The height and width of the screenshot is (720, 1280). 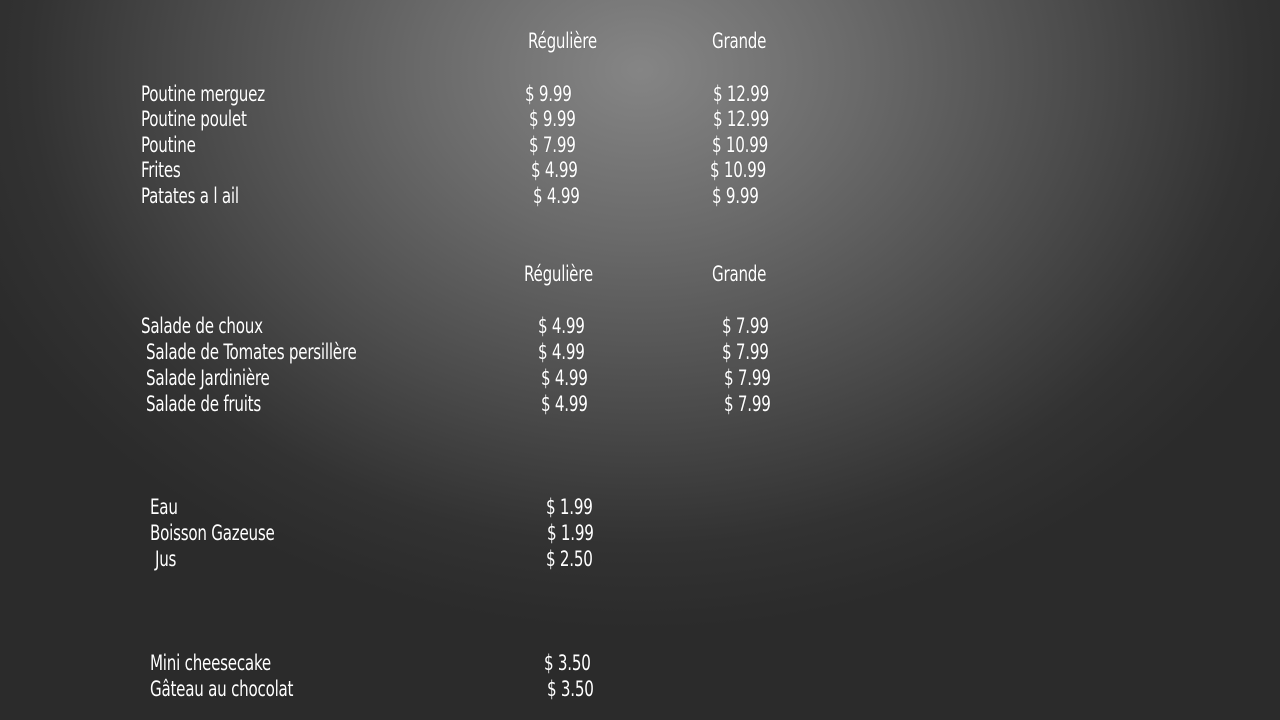 I want to click on menu-item-name: Salade de Tomates persillère, so click(x=251, y=352).